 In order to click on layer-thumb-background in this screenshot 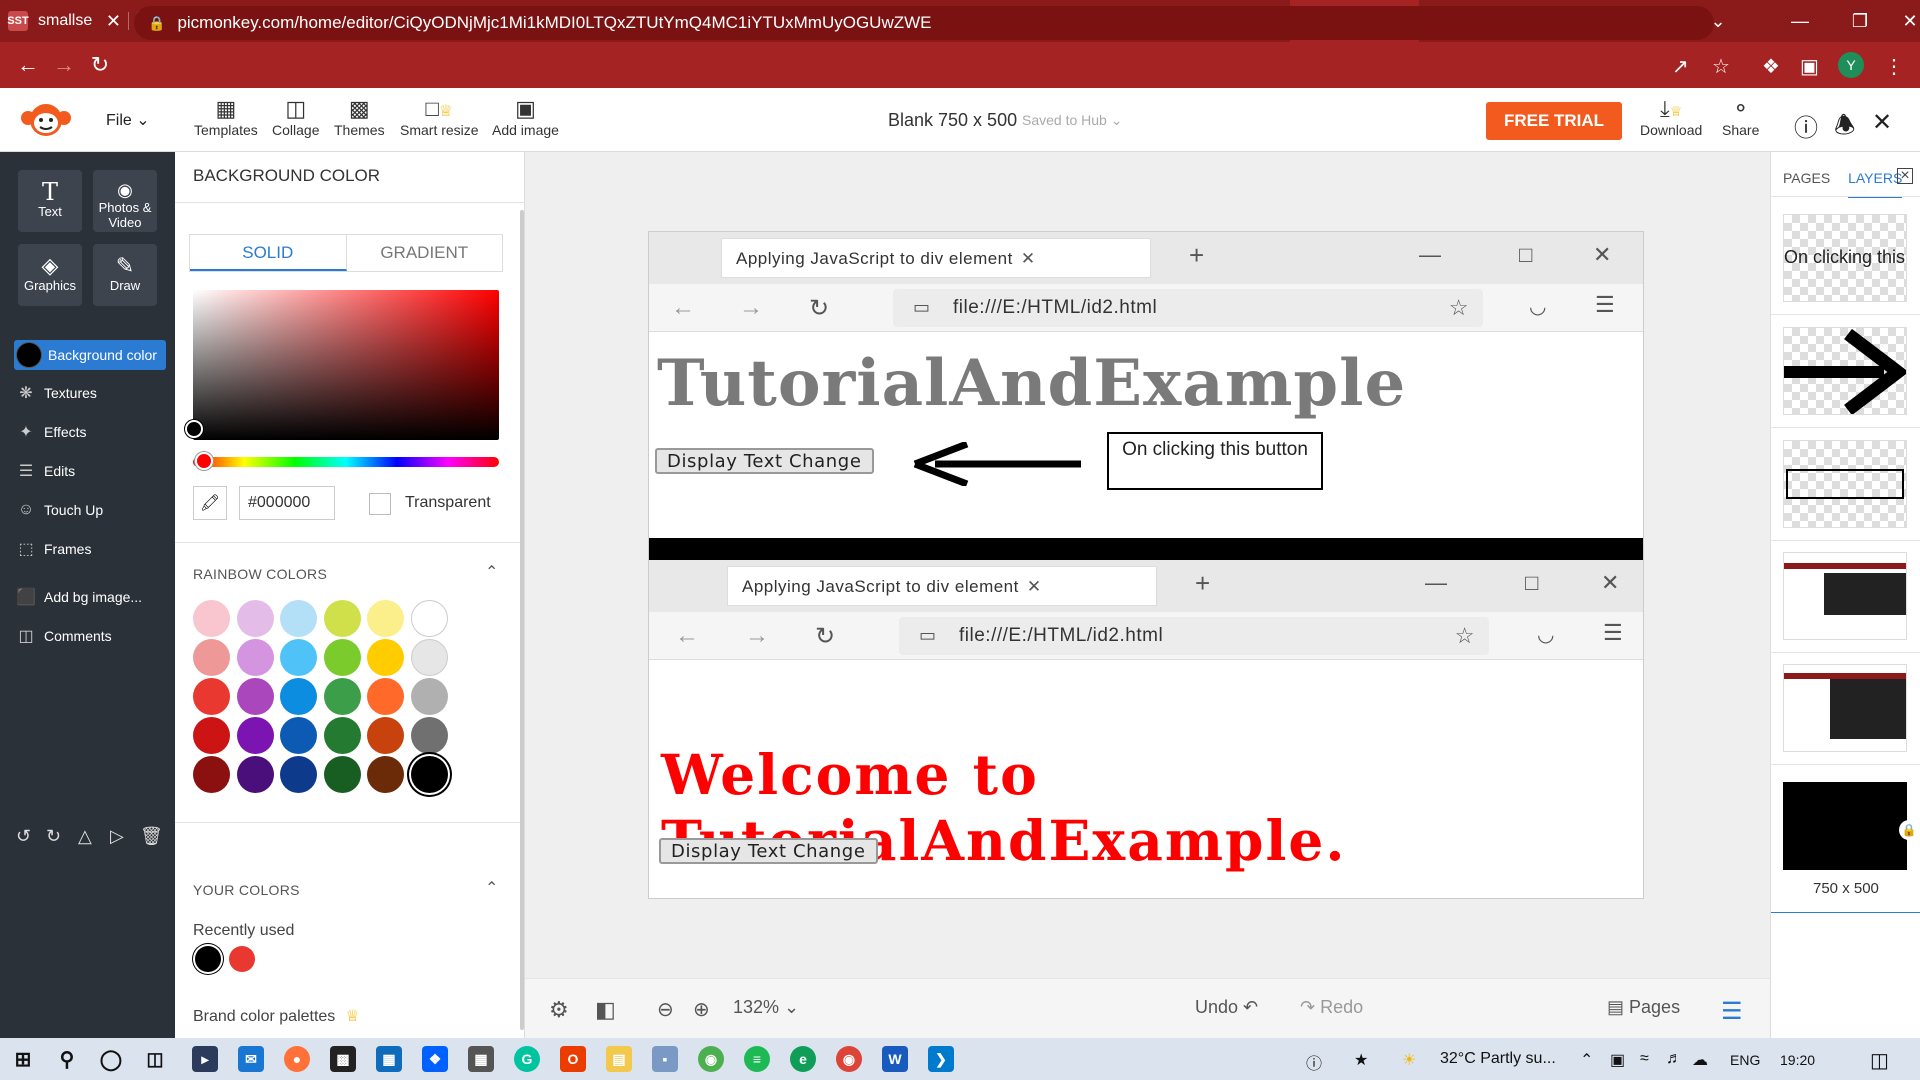, I will do `click(1845, 826)`.